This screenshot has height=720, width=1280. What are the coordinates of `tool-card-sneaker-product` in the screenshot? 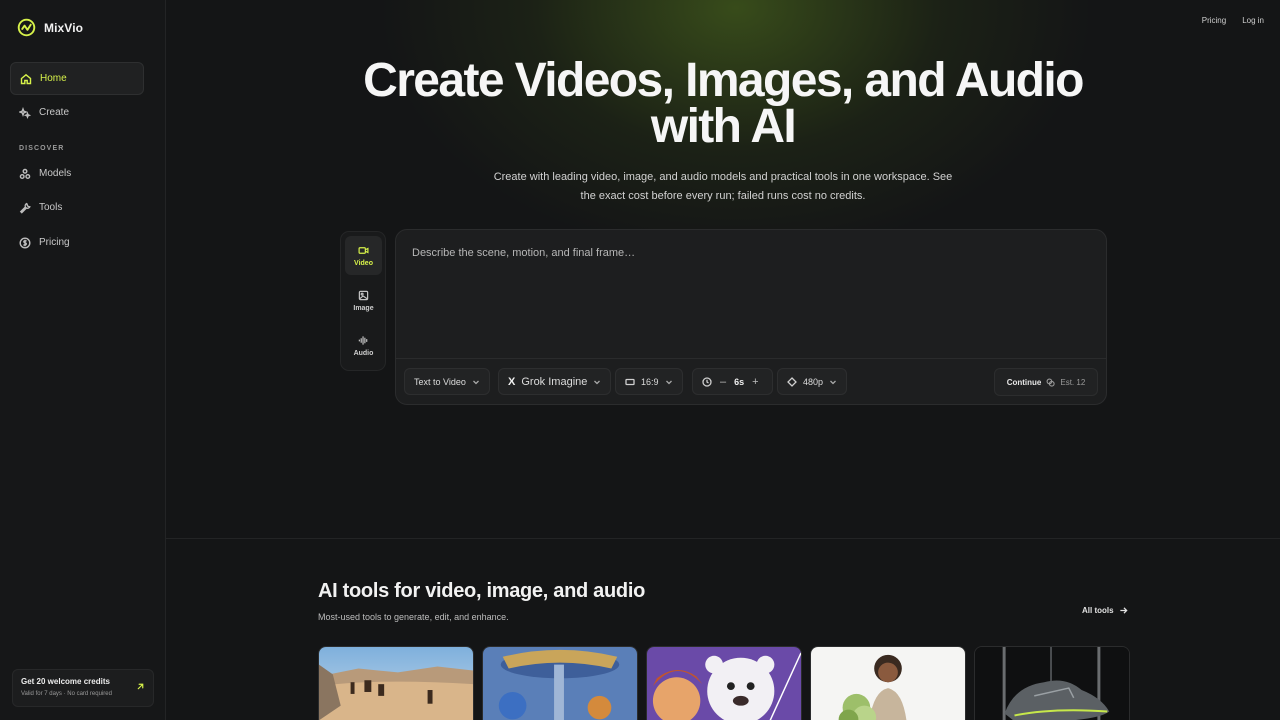 It's located at (1052, 683).